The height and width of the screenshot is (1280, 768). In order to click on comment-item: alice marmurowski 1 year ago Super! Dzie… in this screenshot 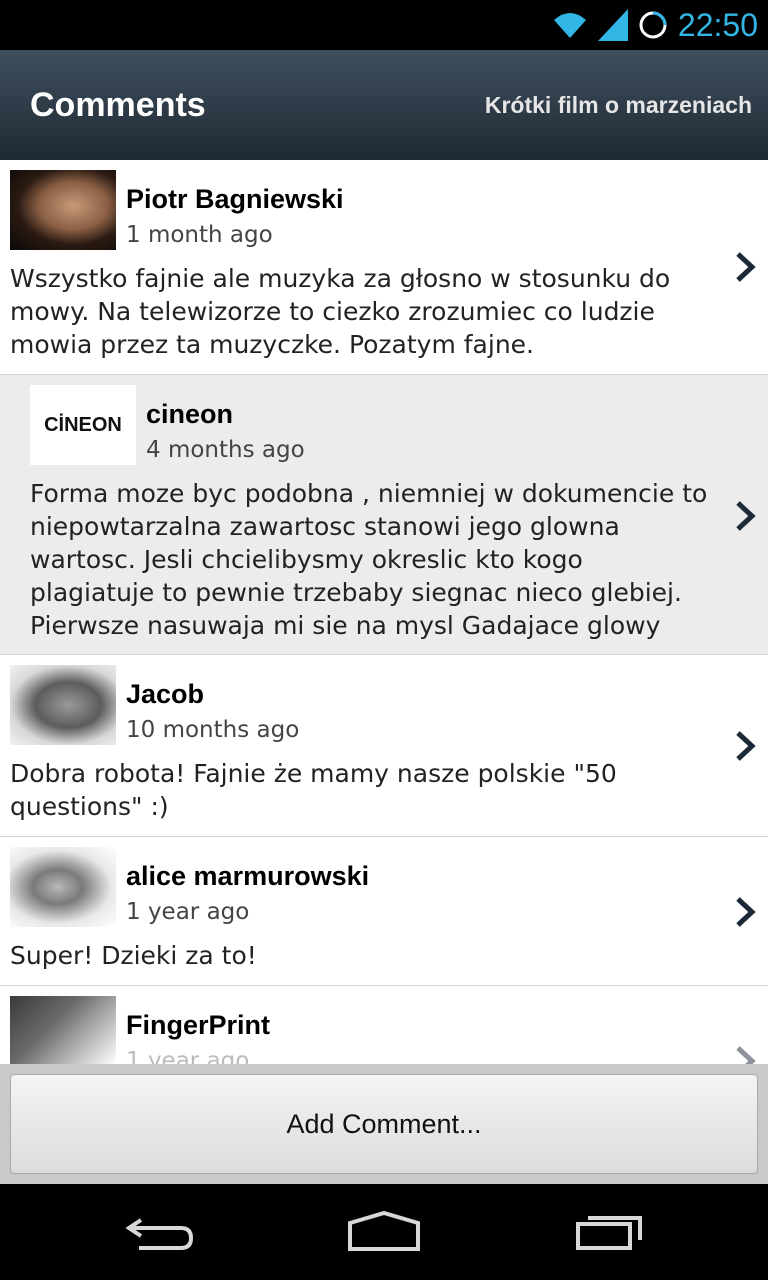, I will do `click(384, 911)`.